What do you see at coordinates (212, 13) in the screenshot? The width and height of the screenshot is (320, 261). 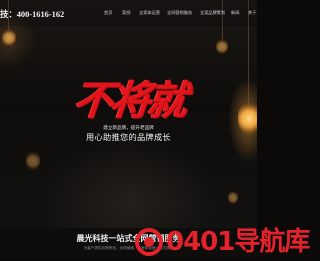 I see `menu-item-brand-planning: 全案品牌策划` at bounding box center [212, 13].